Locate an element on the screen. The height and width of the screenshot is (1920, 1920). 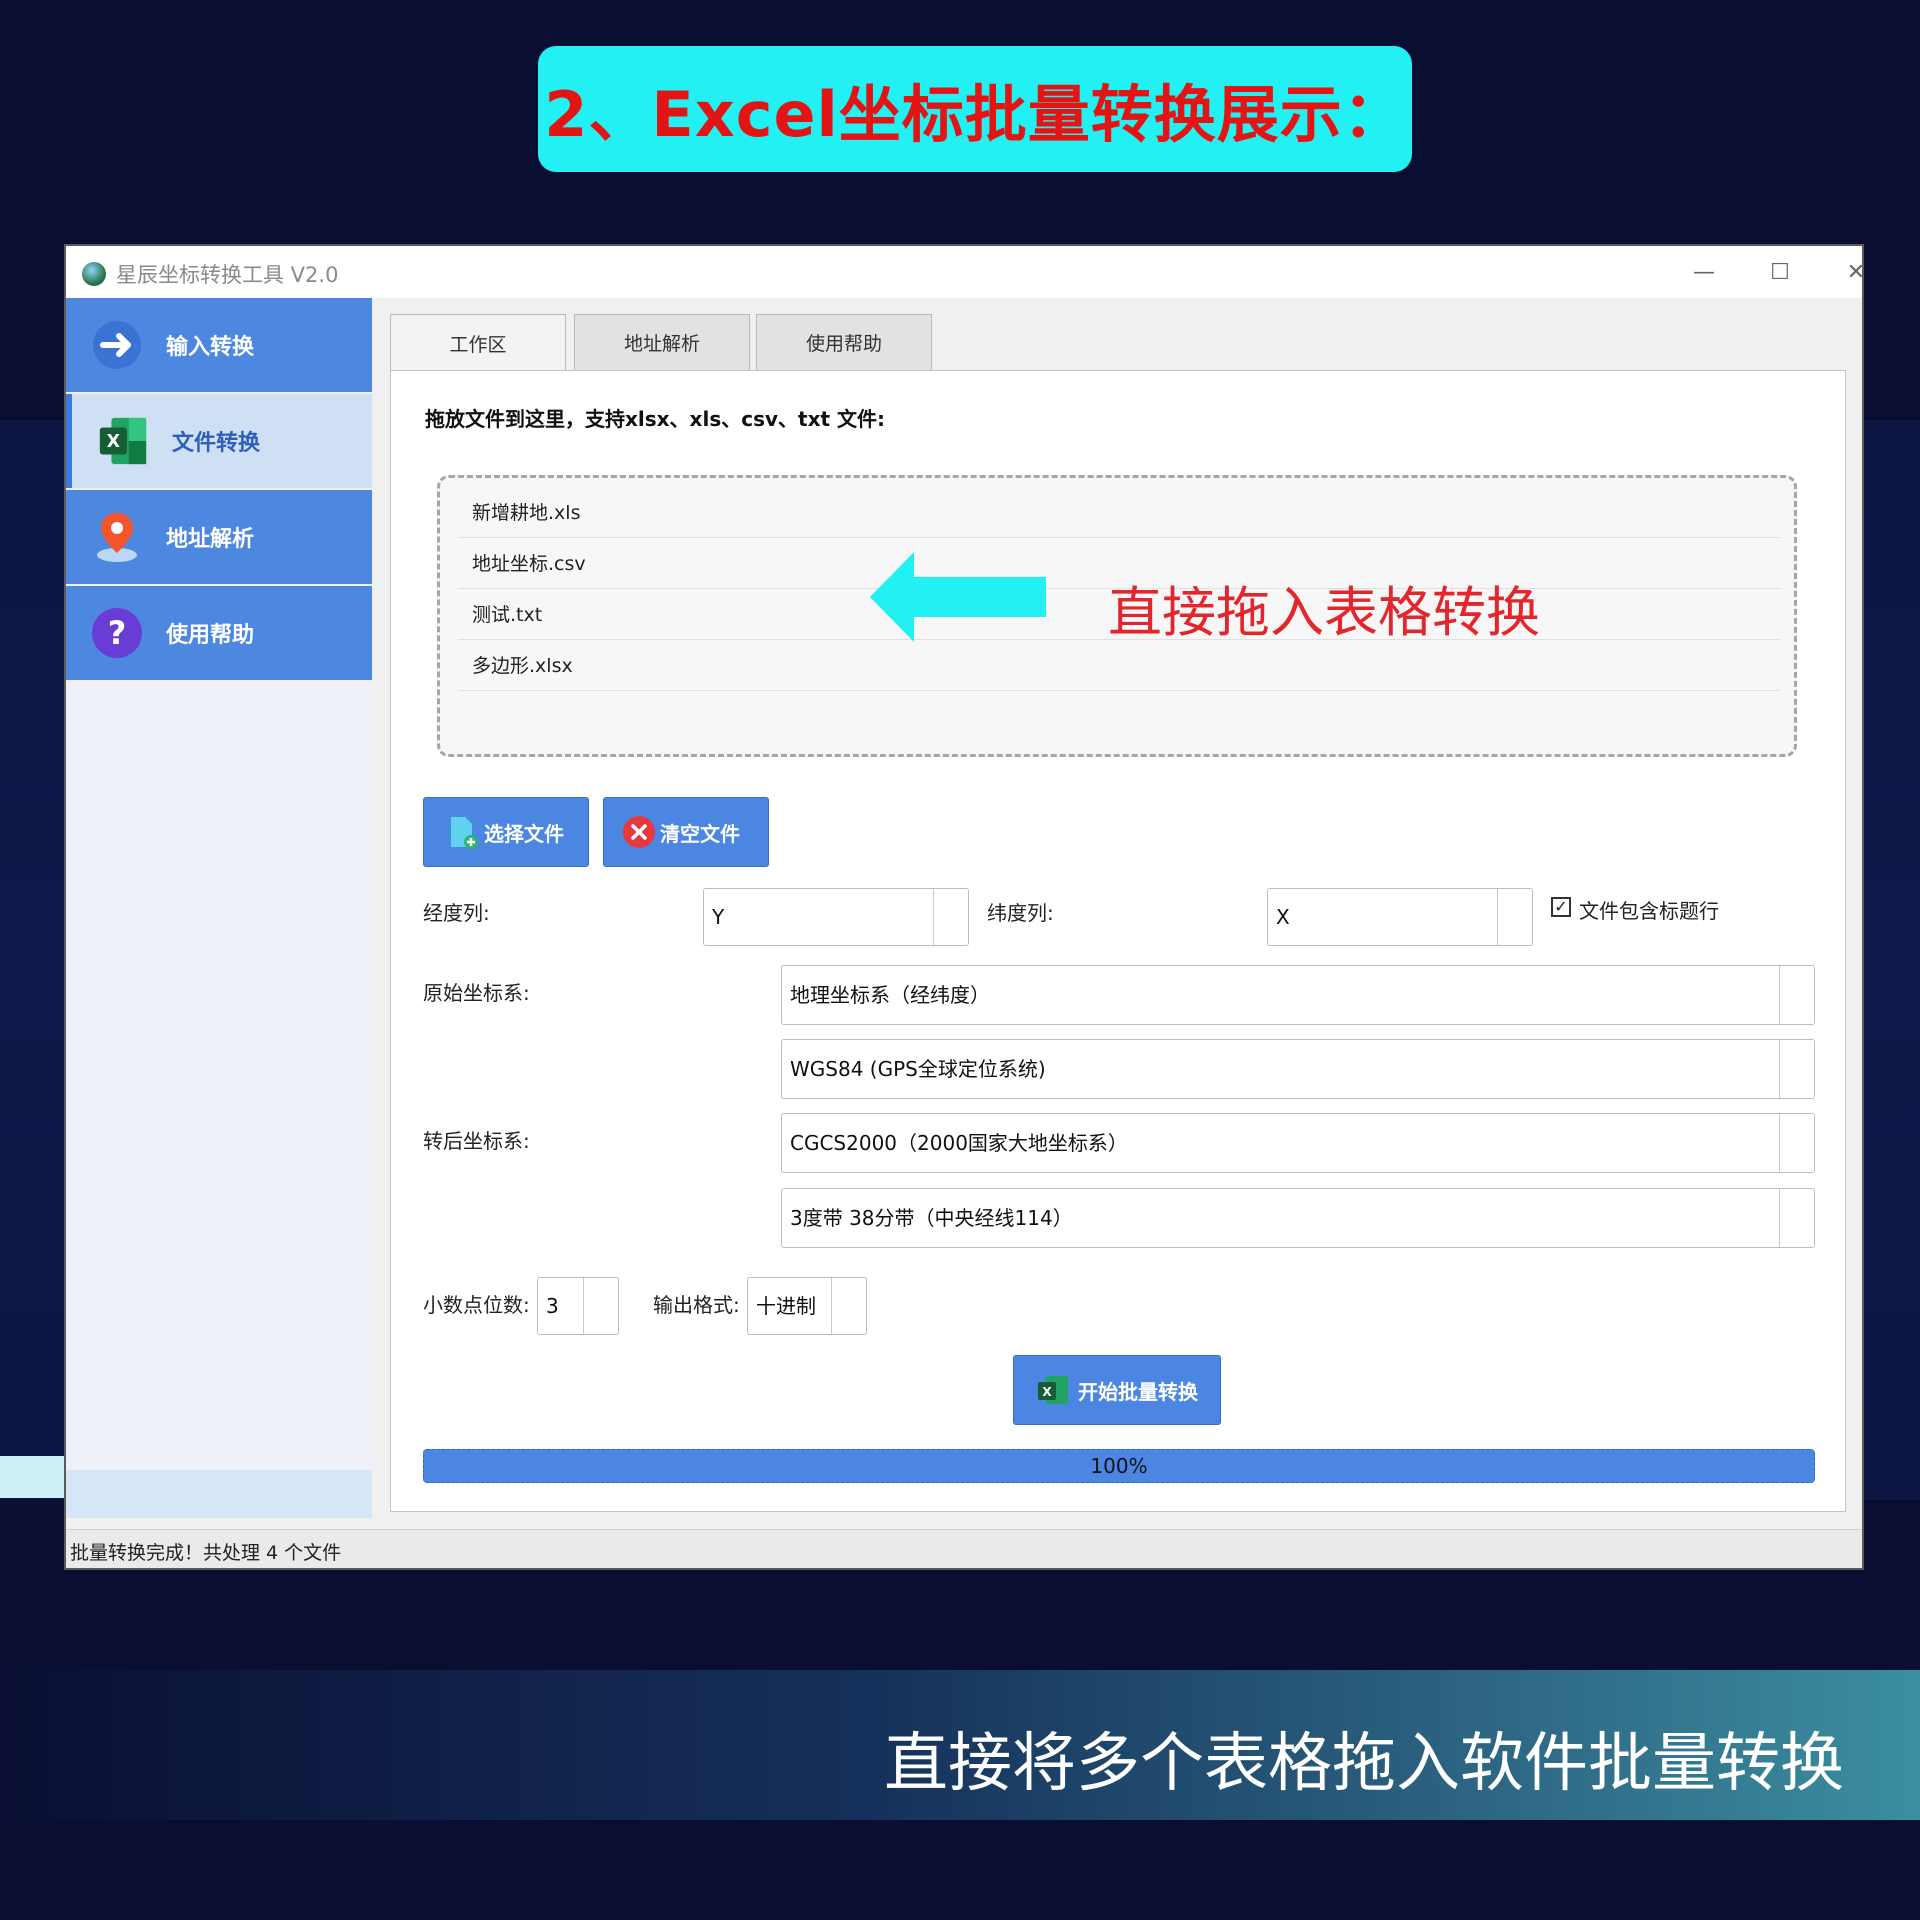
close-icon: ✕ is located at coordinates (1856, 272).